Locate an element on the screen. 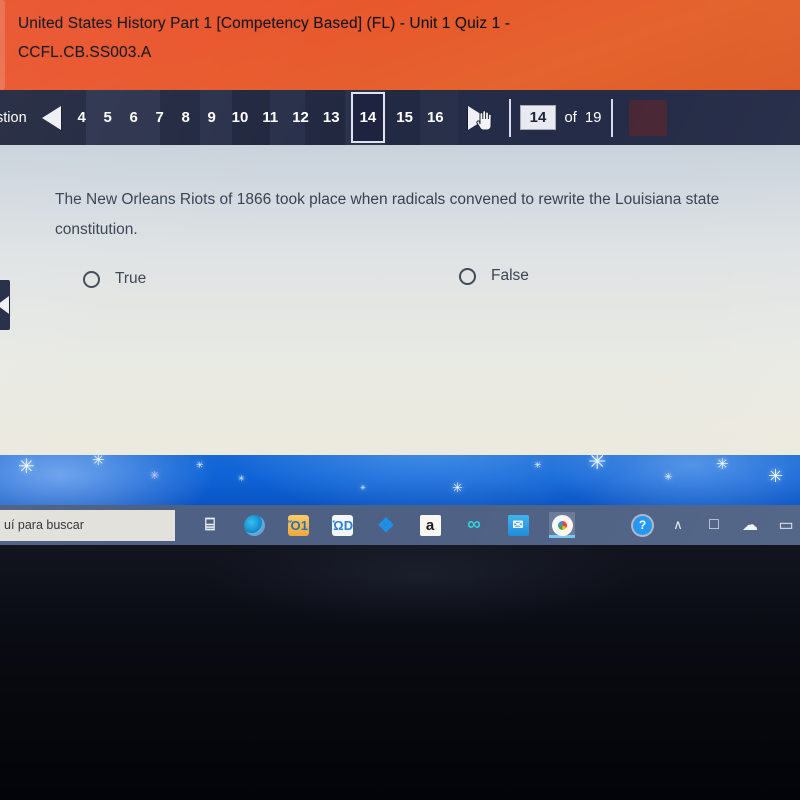 Image resolution: width=800 pixels, height=800 pixels. page-number-list: 4 5 6 7 8 9 10 11 12 13 14 15 16 is located at coordinates (260, 117).